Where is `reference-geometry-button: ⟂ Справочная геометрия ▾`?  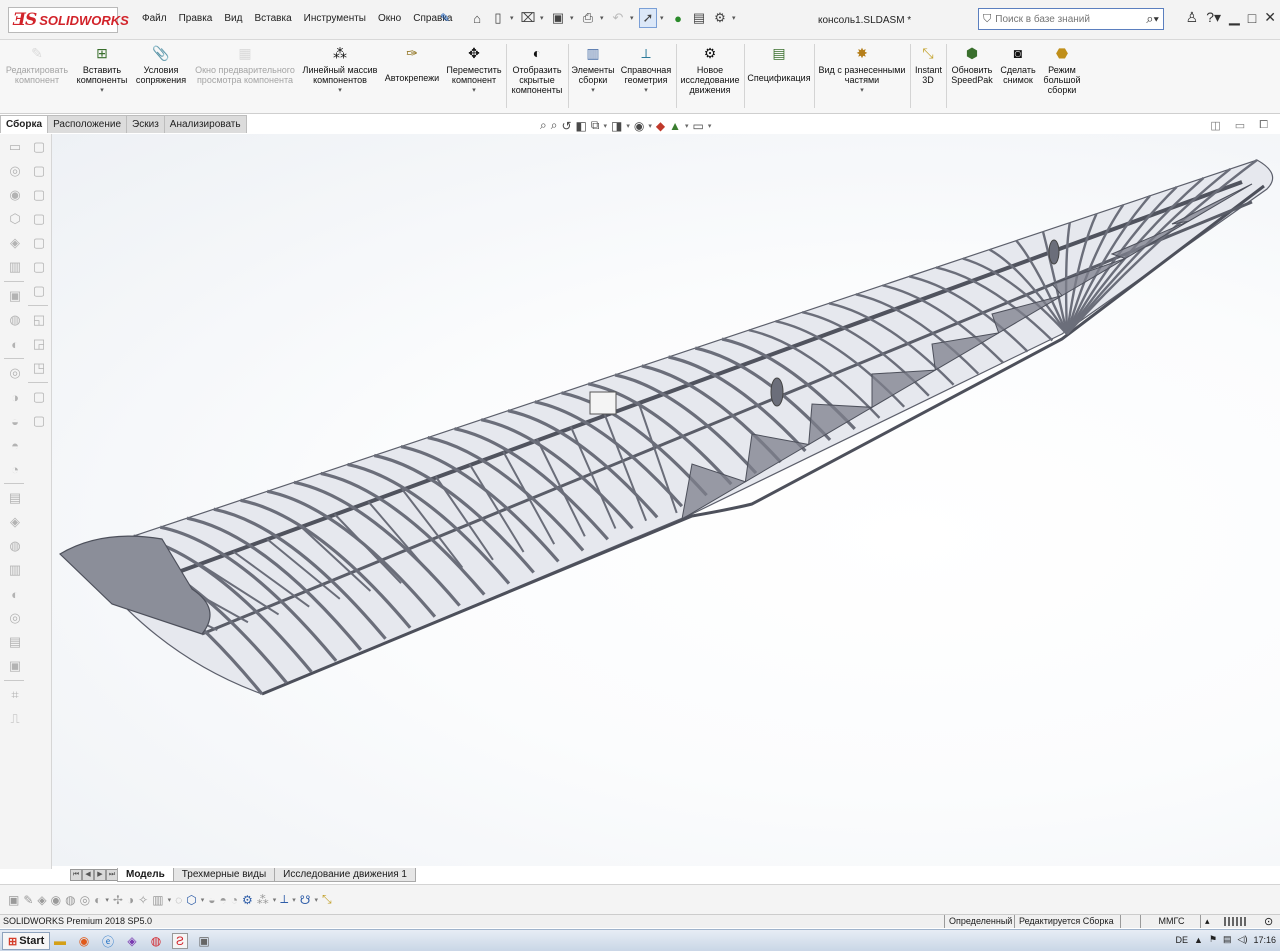
reference-geometry-button: ⟂ Справочная геометрия ▾ is located at coordinates (646, 70).